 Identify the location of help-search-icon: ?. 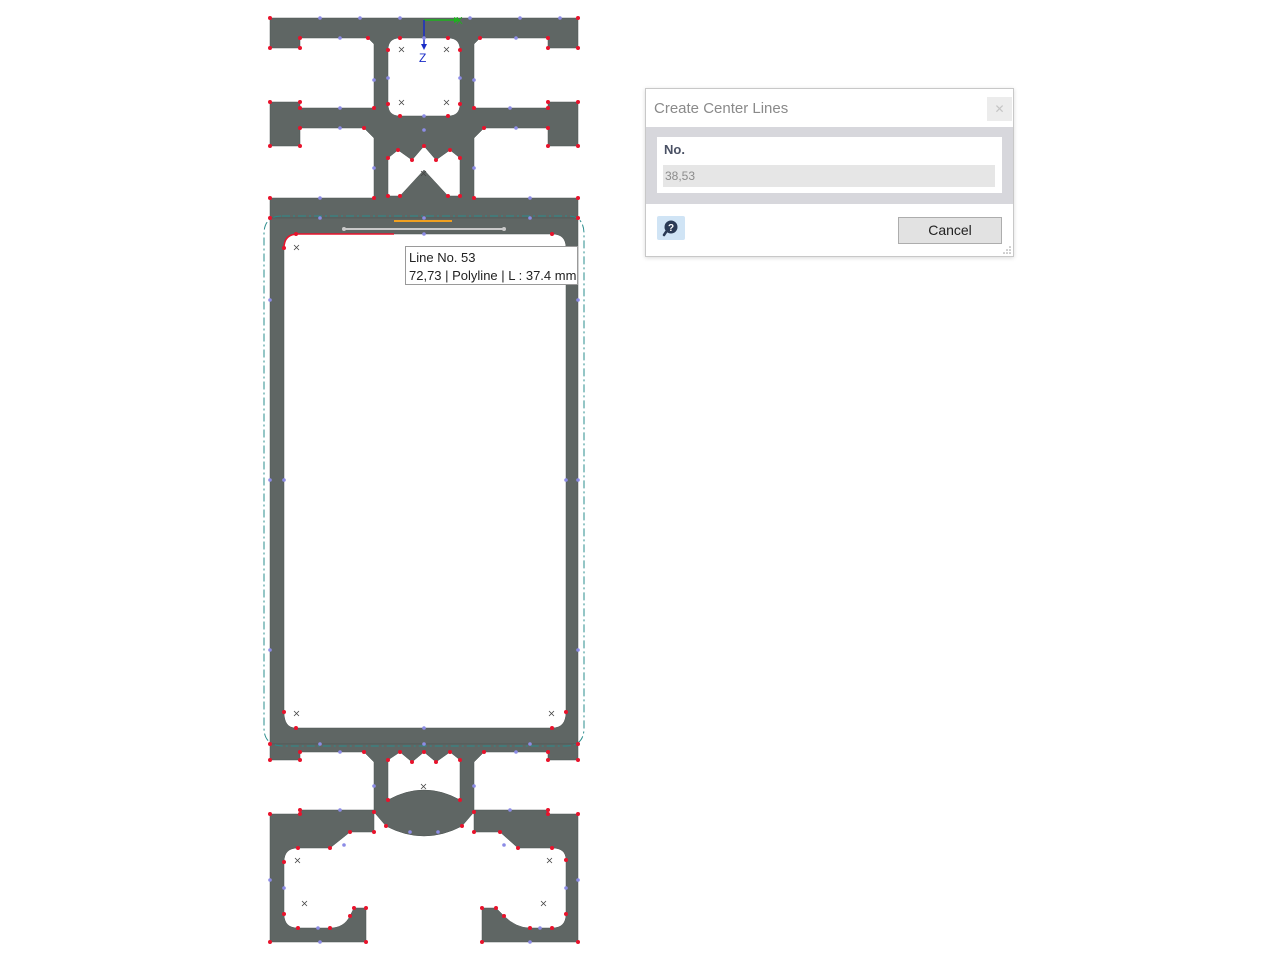
(671, 228).